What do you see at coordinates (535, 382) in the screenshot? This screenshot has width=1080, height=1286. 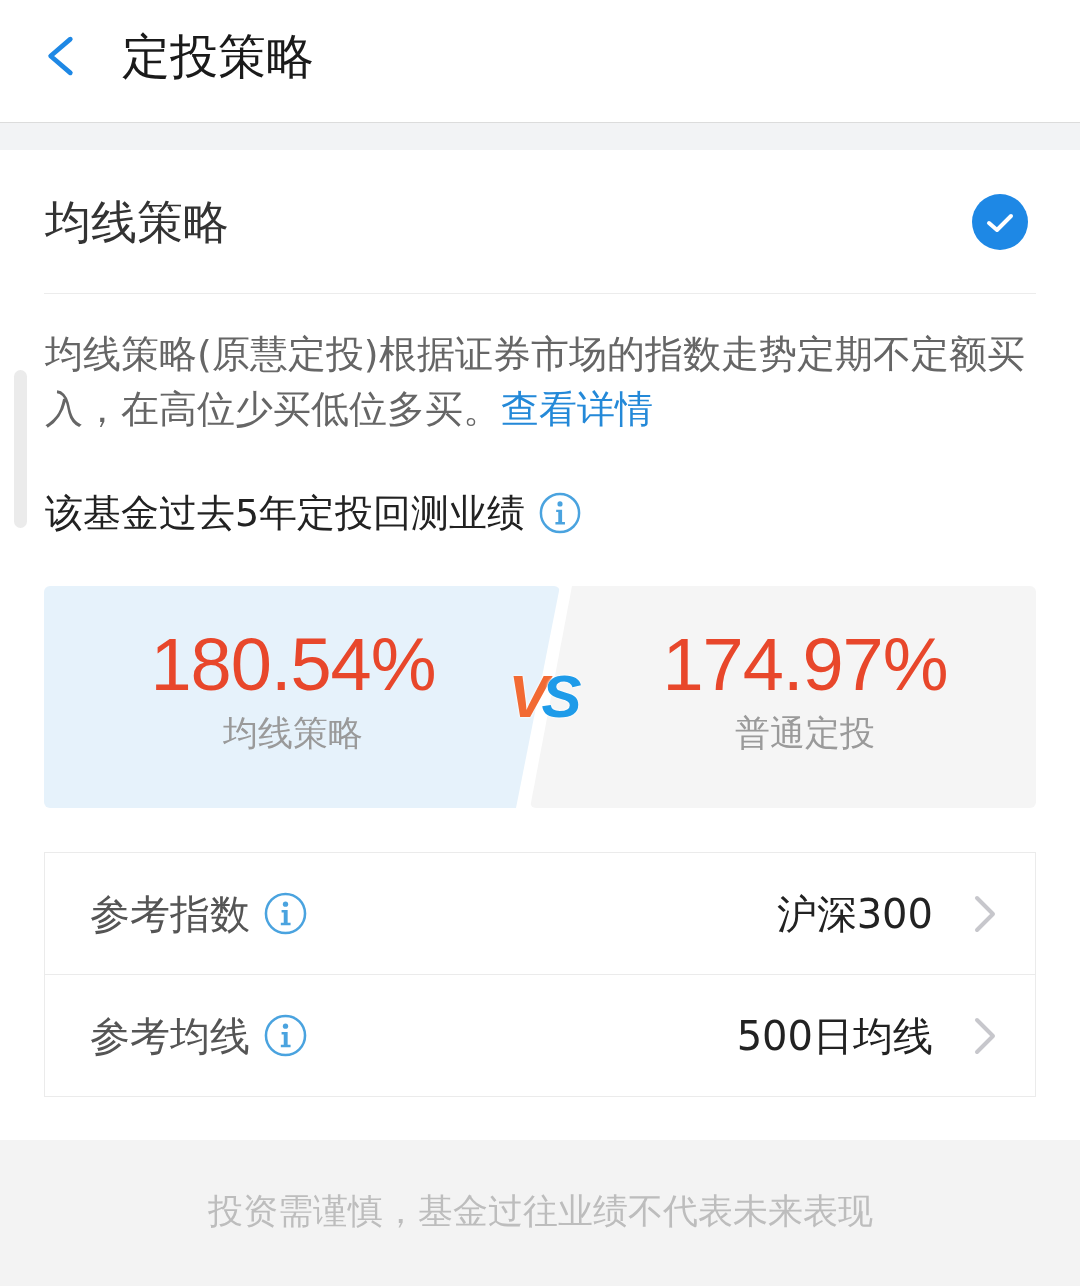 I see `description-text: 均线策略(原慧定投)根据证券市场的指数走势定期不定额买入，在高位少买低位多买。查看详情` at bounding box center [535, 382].